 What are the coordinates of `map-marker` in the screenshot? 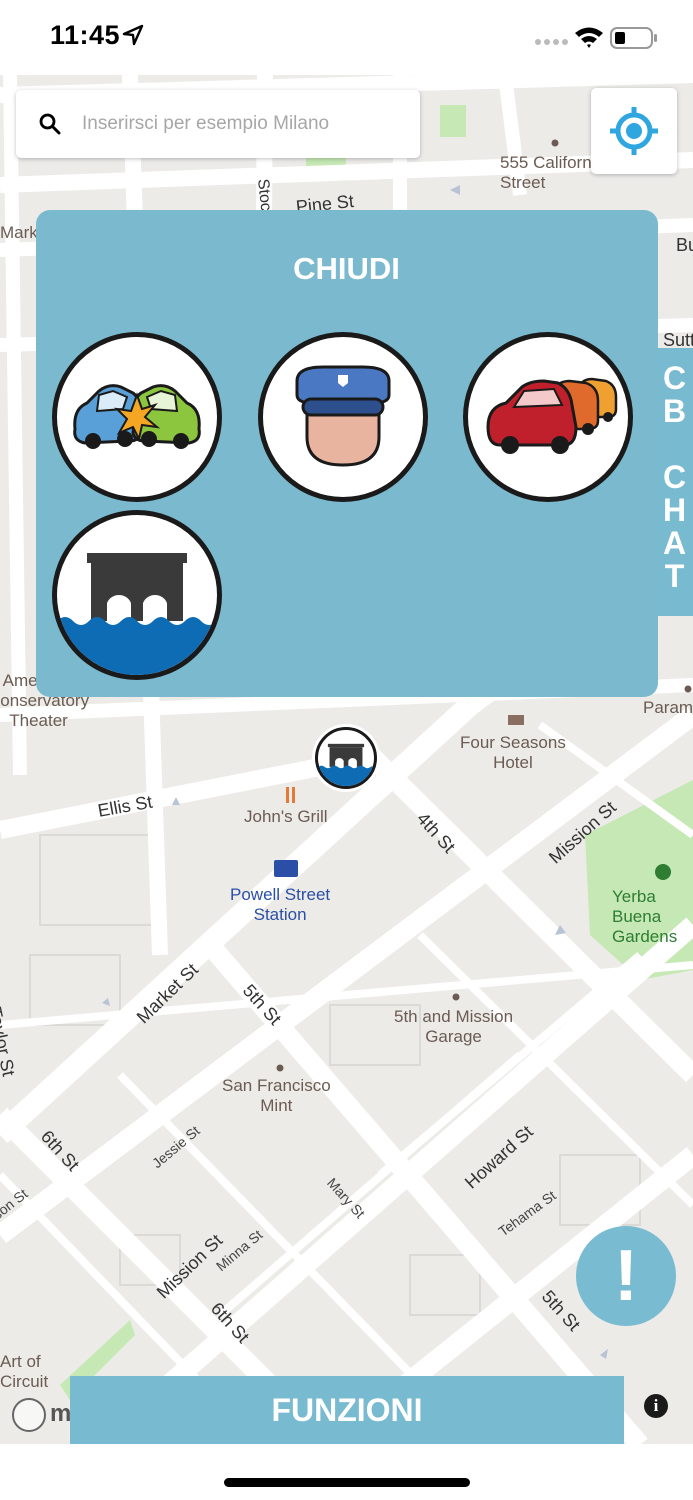 It's located at (346, 758).